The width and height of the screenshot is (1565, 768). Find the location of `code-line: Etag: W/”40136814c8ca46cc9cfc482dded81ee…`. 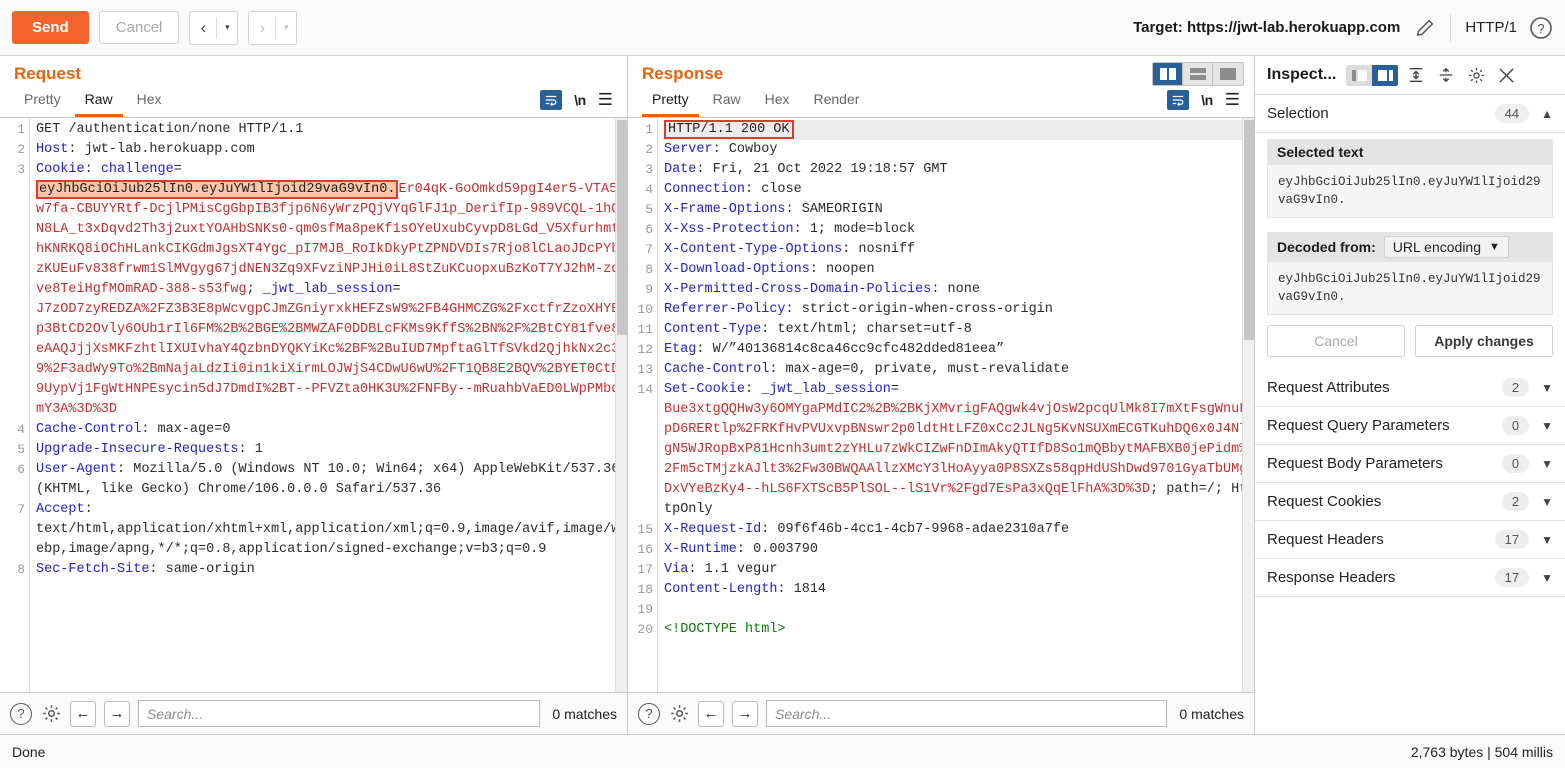

code-line: Etag: W/”40136814c8ca46cc9cfc482dded81ee… is located at coordinates (959, 350).